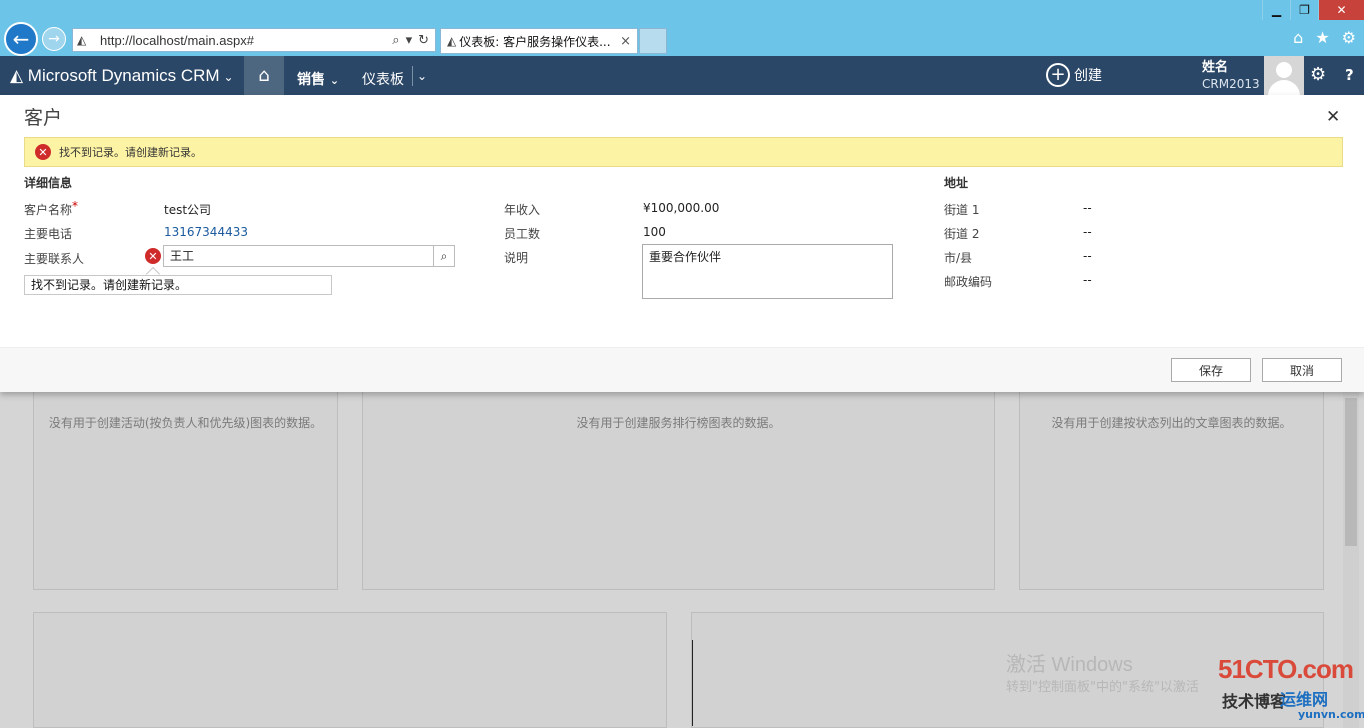 Image resolution: width=1364 pixels, height=728 pixels. What do you see at coordinates (1171, 490) in the screenshot?
I see `chart-panel-articles: 没有用于创建按状态列出的文章图表的数据。` at bounding box center [1171, 490].